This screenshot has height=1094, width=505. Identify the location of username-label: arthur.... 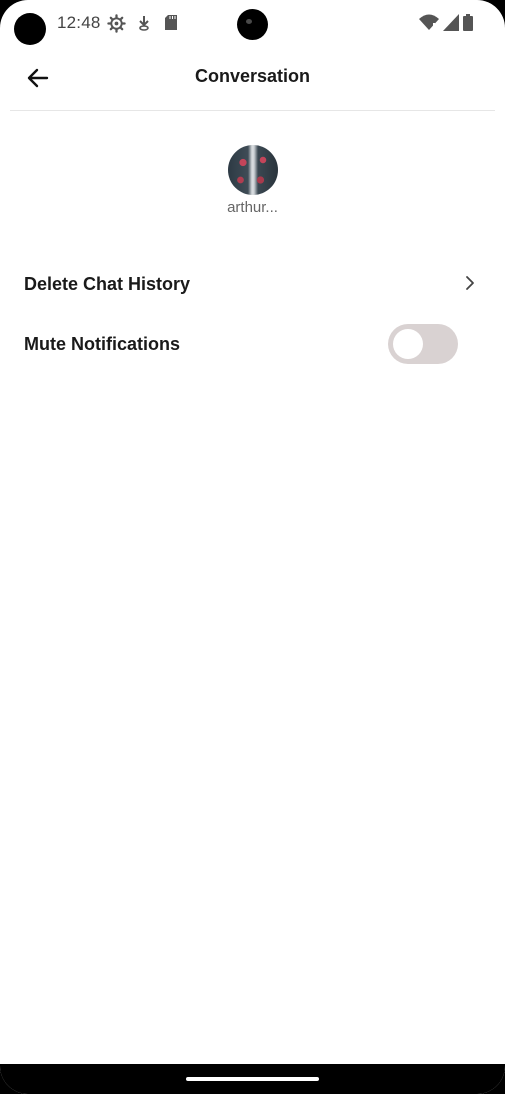
(252, 207).